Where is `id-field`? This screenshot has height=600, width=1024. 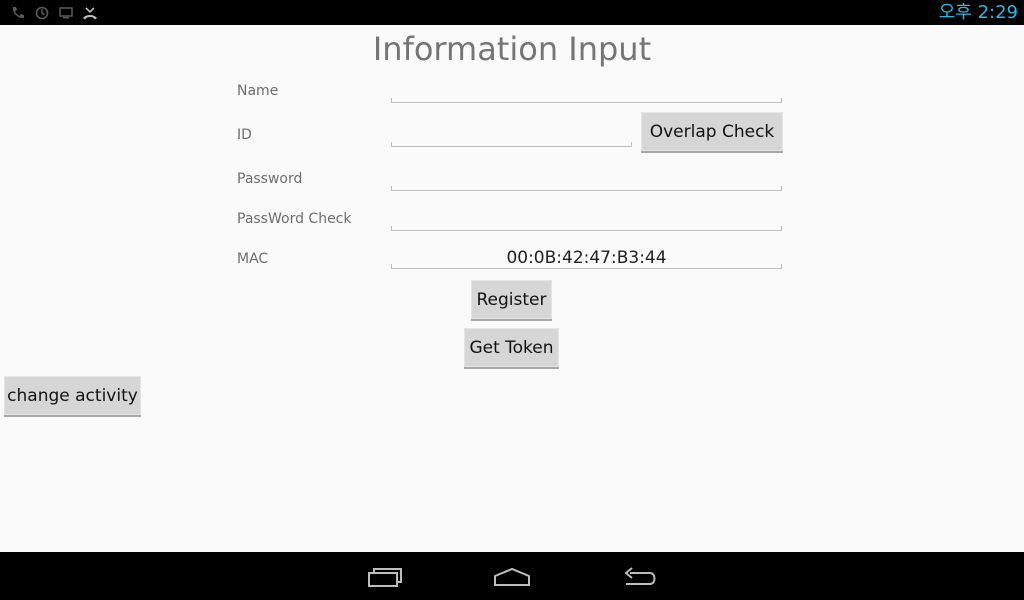 id-field is located at coordinates (511, 136).